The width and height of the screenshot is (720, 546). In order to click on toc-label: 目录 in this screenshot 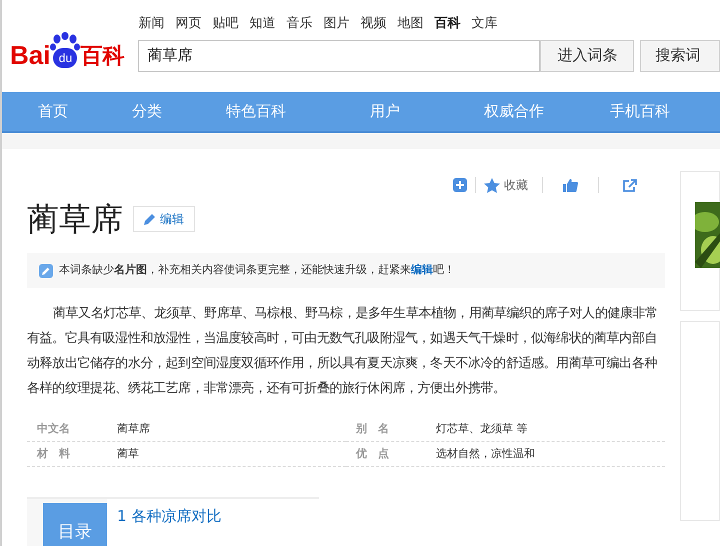, I will do `click(75, 524)`.